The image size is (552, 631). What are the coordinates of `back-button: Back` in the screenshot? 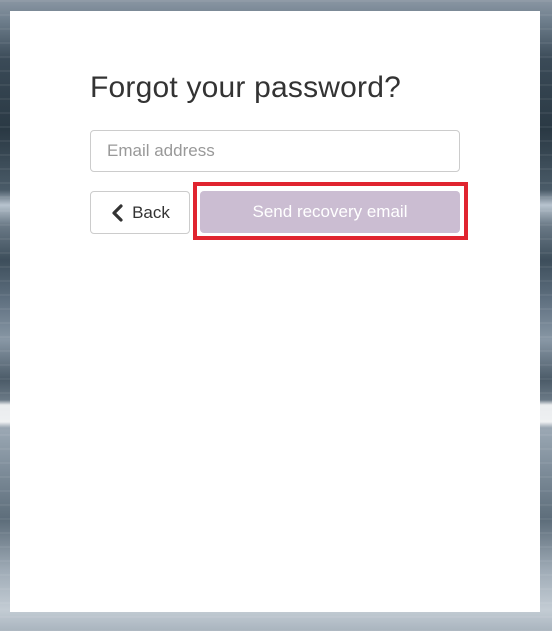 It's located at (140, 212).